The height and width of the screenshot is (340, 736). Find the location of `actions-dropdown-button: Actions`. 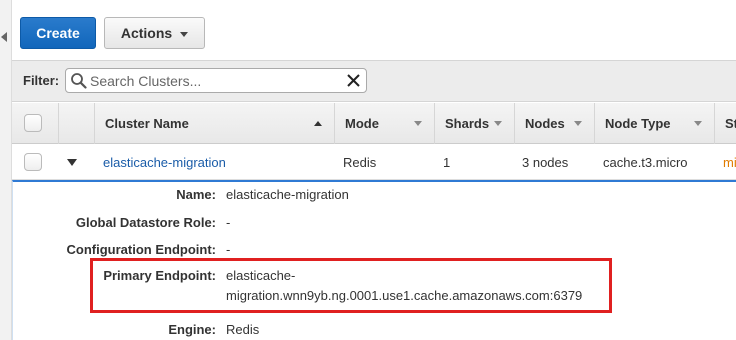

actions-dropdown-button: Actions is located at coordinates (154, 33).